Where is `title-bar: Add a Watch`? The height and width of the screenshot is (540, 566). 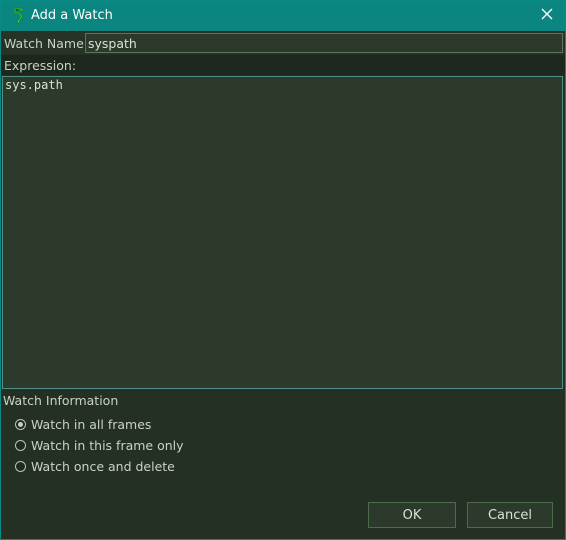 title-bar: Add a Watch is located at coordinates (283, 16).